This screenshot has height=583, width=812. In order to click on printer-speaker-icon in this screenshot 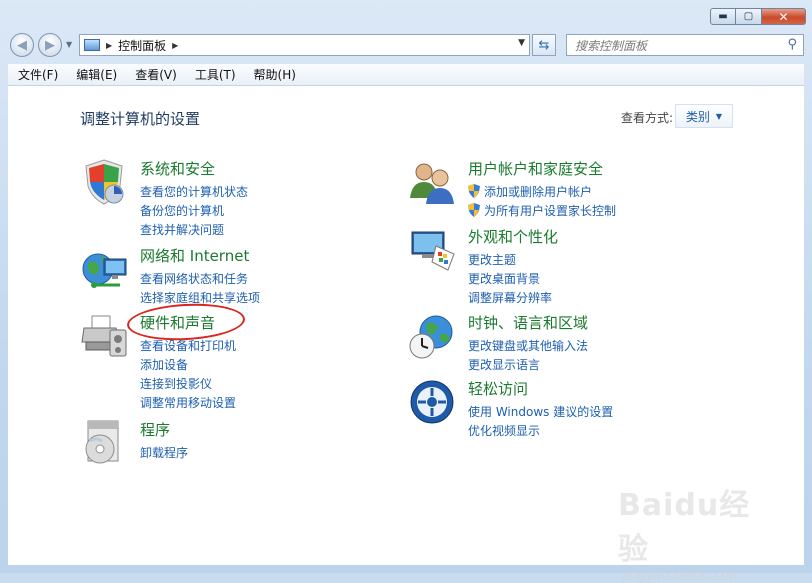, I will do `click(104, 336)`.